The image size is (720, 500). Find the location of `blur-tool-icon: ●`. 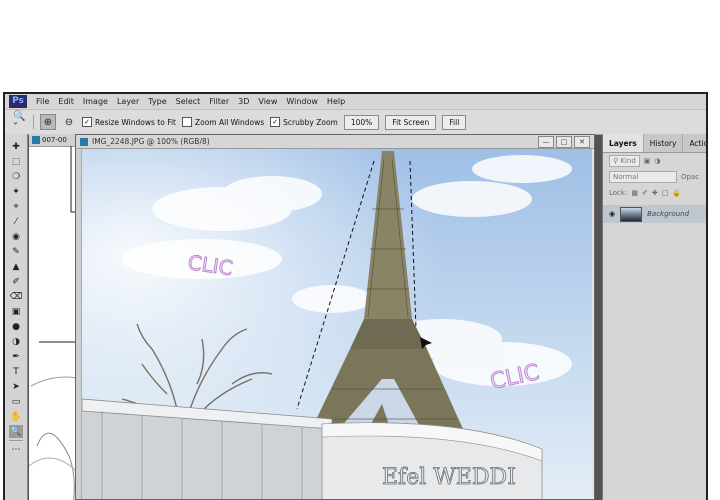

blur-tool-icon: ● is located at coordinates (16, 326).